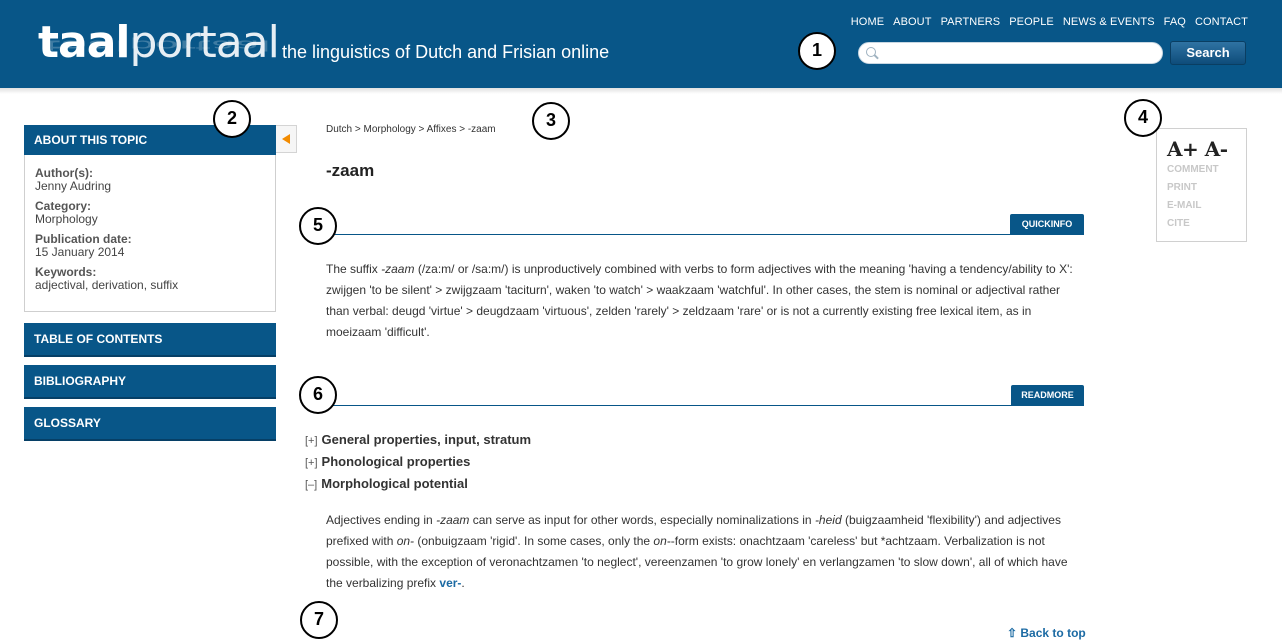  I want to click on print-link: PRINT, so click(1201, 188).